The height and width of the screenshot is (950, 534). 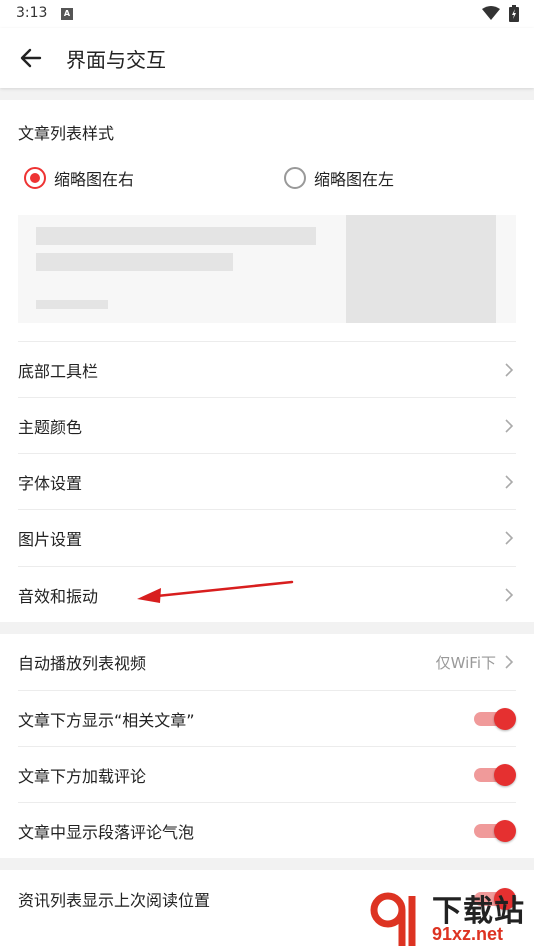 I want to click on autoplay-label: 自动播放列表视频, so click(x=82, y=663).